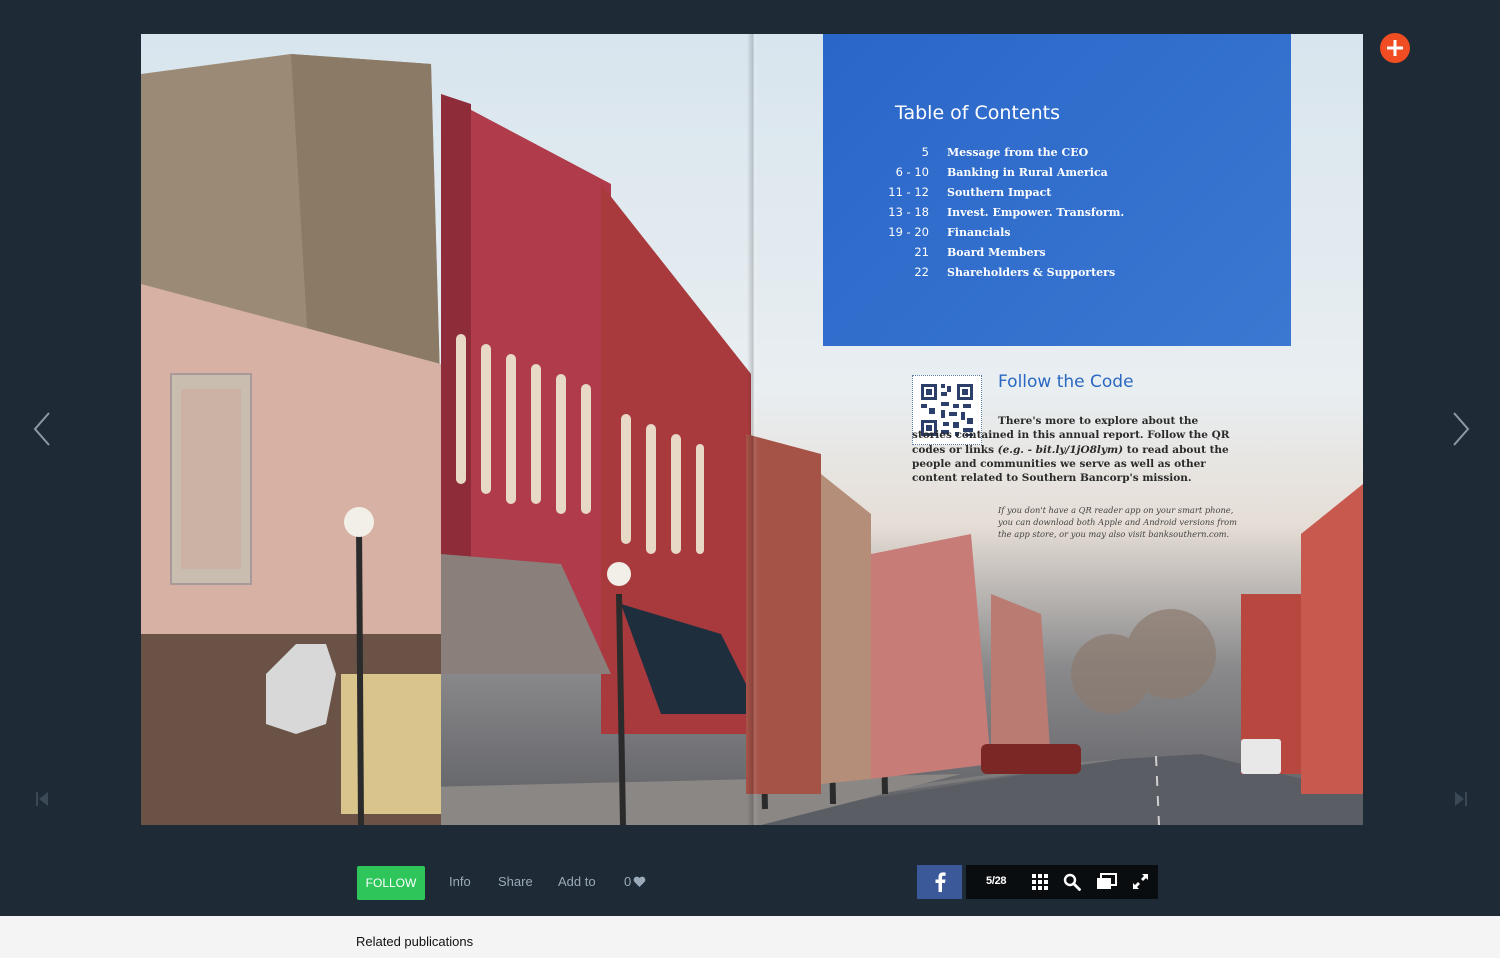 The image size is (1500, 958). I want to click on toc-item-page: 11 - 12, so click(908, 192).